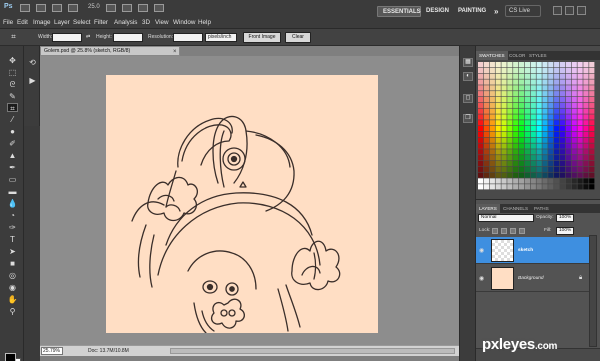 The height and width of the screenshot is (361, 600). What do you see at coordinates (488, 208) in the screenshot?
I see `tab-layers: LAYERS` at bounding box center [488, 208].